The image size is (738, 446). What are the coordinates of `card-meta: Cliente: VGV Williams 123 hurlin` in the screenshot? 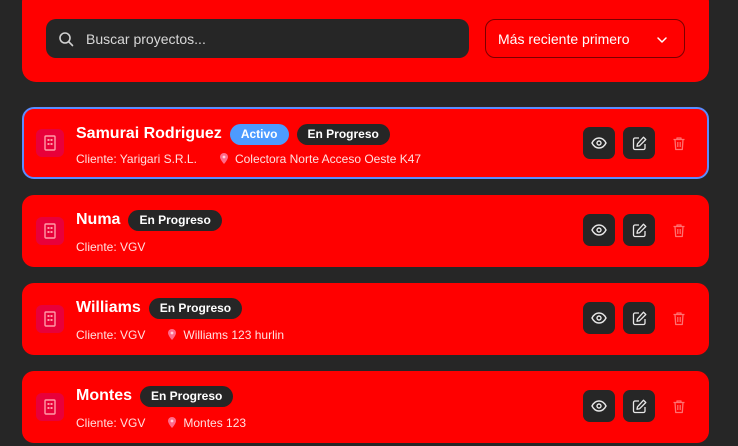 It's located at (180, 335).